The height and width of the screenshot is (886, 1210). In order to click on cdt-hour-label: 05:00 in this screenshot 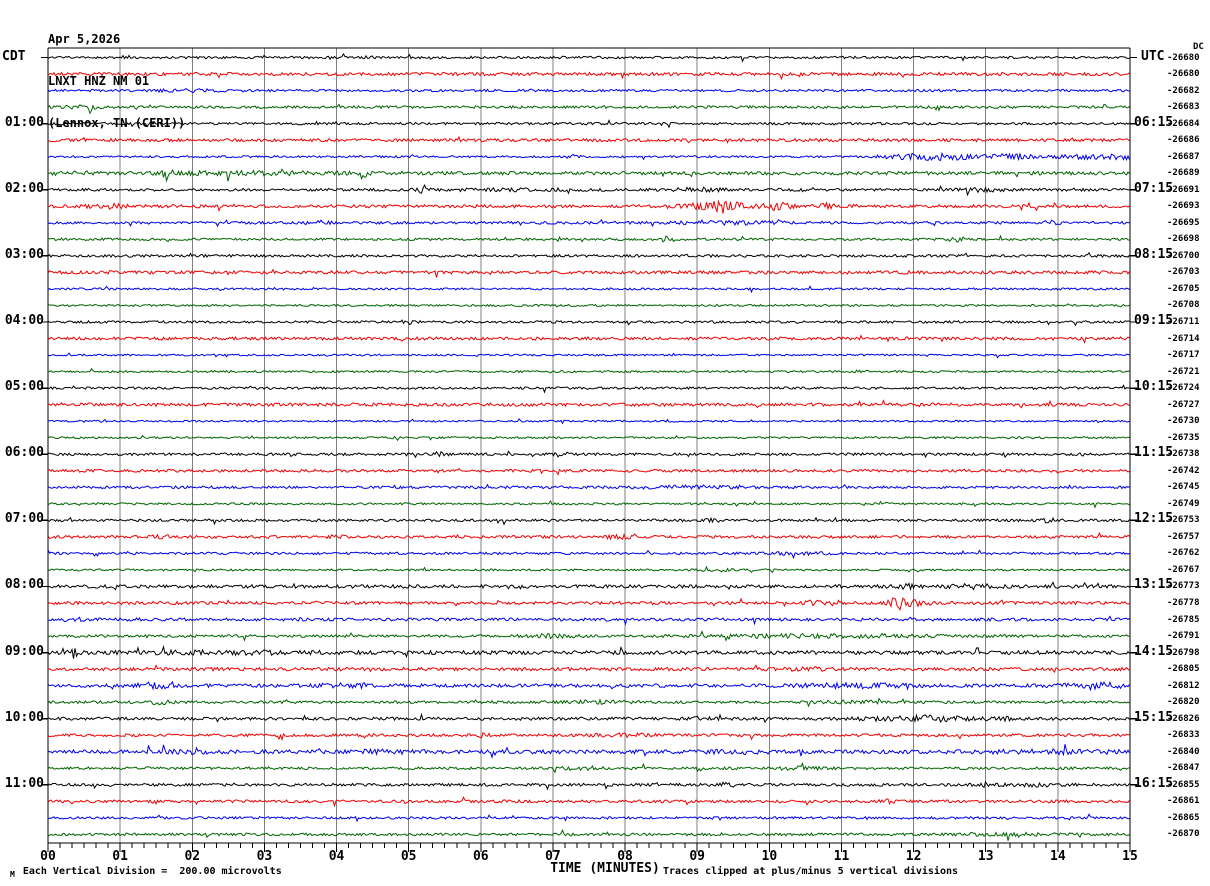, I will do `click(24, 387)`.